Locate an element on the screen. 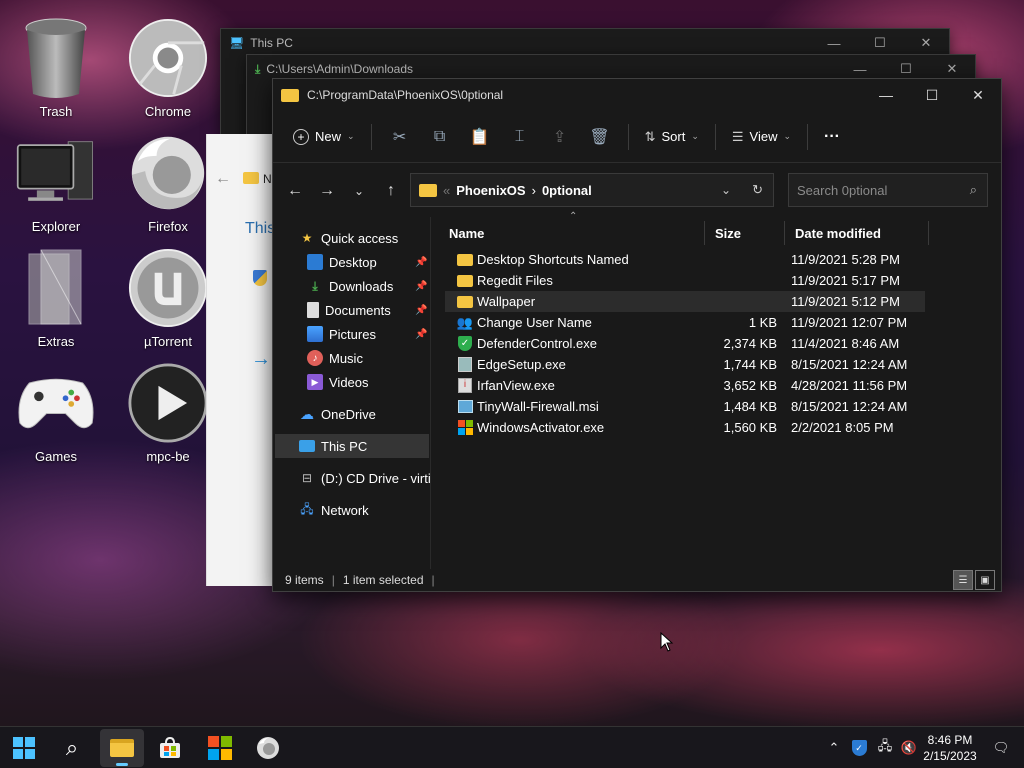 The image size is (1024, 768). desktop-icon-utorrent: µTorrent is located at coordinates (168, 296).